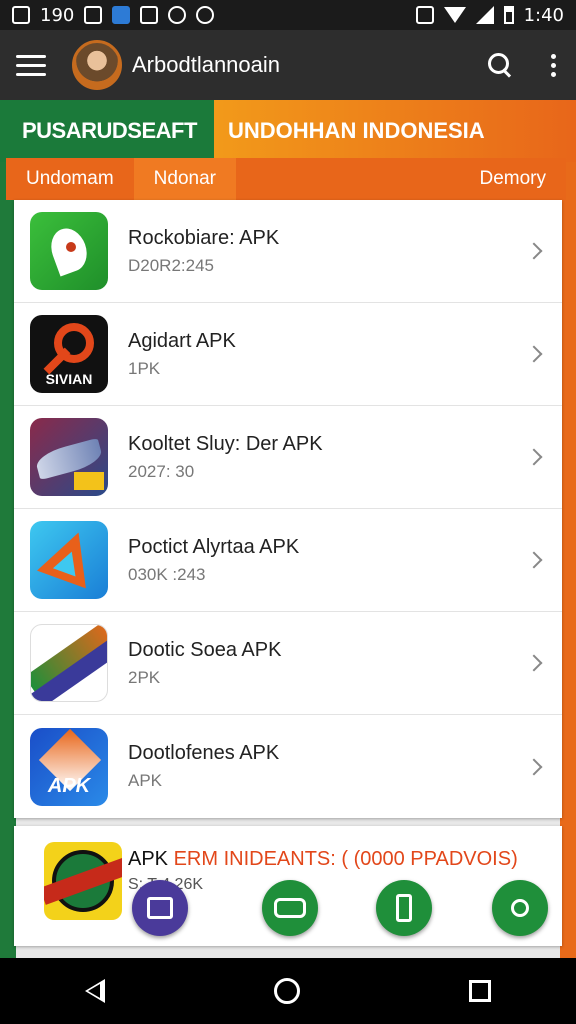 The height and width of the screenshot is (1024, 576). I want to click on app-icon-leaf, so click(69, 251).